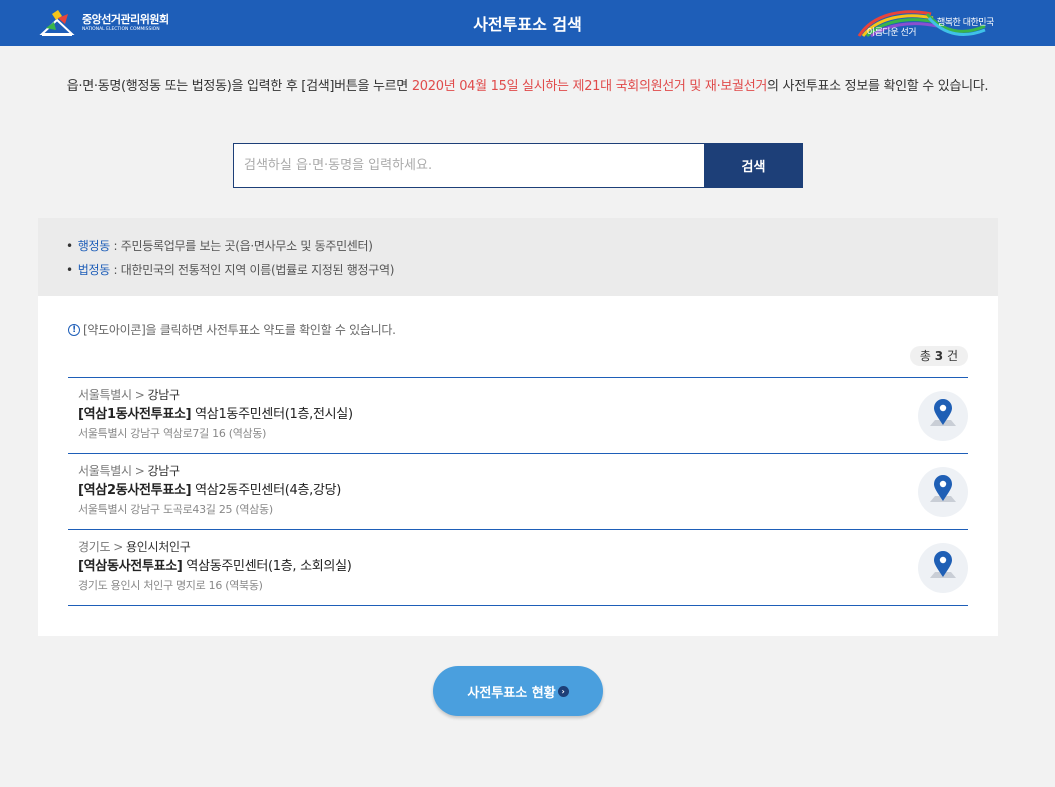  What do you see at coordinates (532, 270) in the screenshot?
I see `guide-item-beopjeongdong: • 법정동 : 대한민국의 전통적인 지역 이름(법률로 지정된 행정구역)` at bounding box center [532, 270].